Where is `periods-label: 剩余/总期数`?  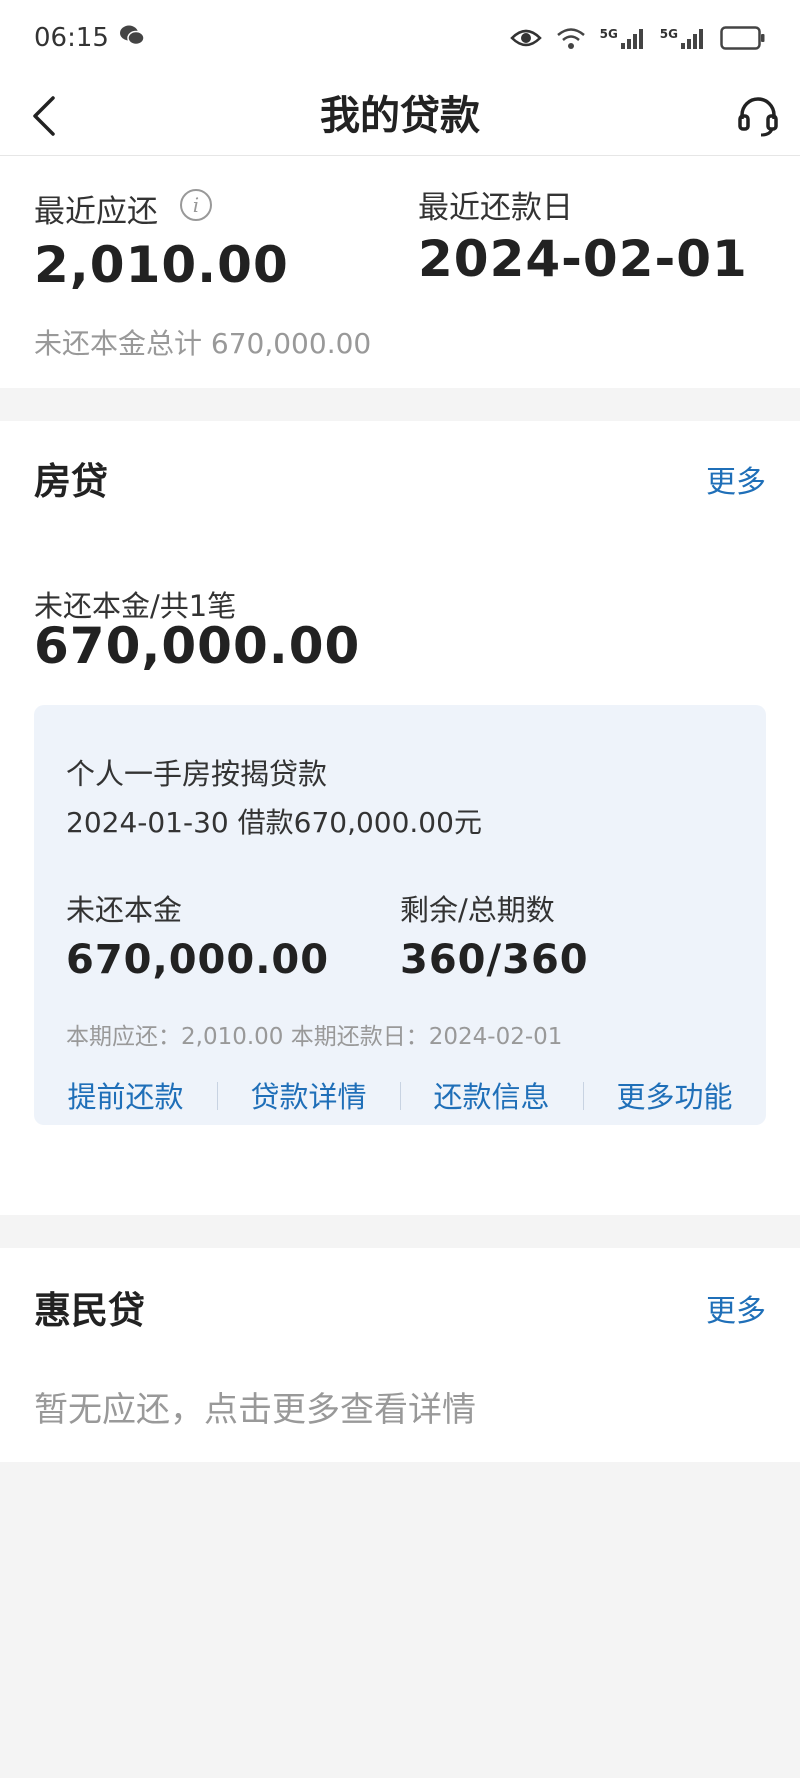 periods-label: 剩余/总期数 is located at coordinates (477, 910).